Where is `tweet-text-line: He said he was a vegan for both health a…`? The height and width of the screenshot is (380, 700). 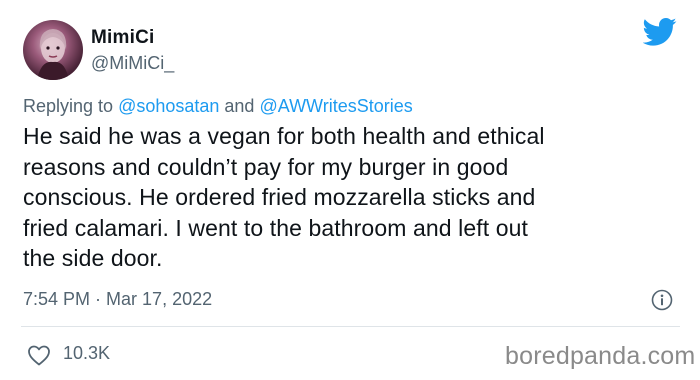 tweet-text-line: He said he was a vegan for both health a… is located at coordinates (284, 136).